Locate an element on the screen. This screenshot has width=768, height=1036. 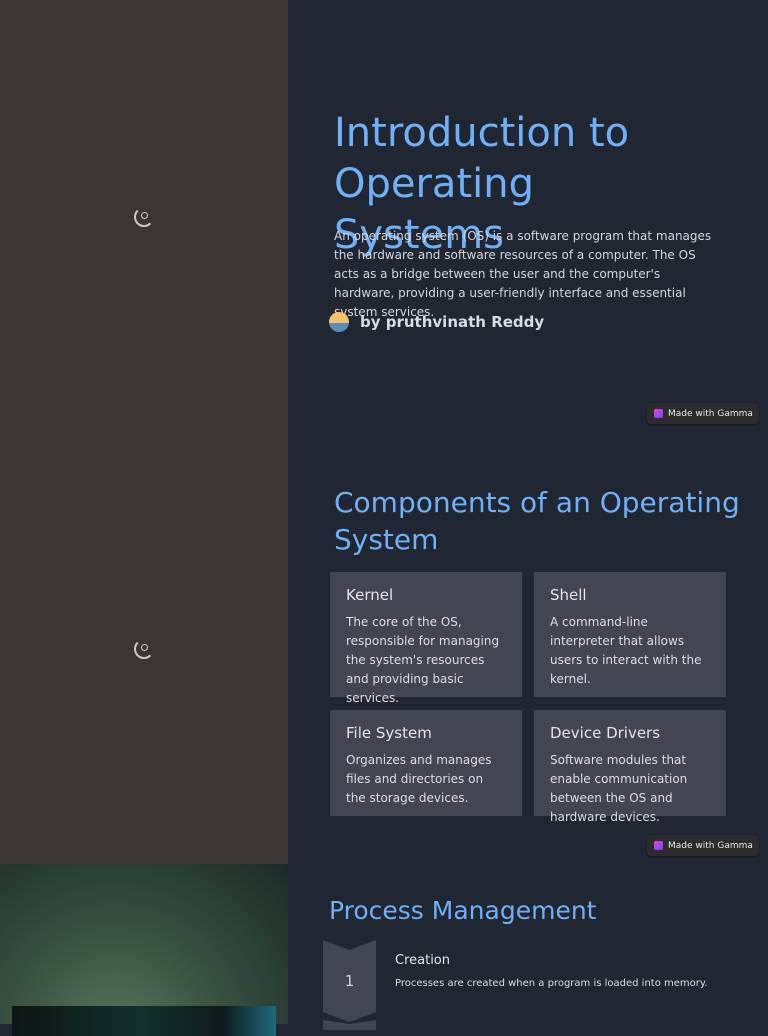
step-number: 1 is located at coordinates (349, 981).